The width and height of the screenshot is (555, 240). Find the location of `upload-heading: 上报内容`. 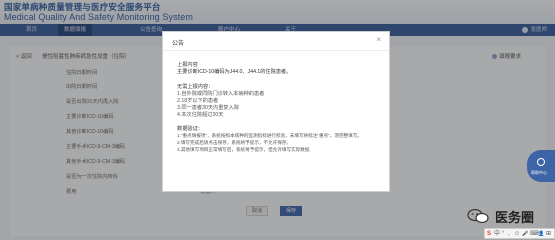

upload-heading: 上报内容 is located at coordinates (187, 65).